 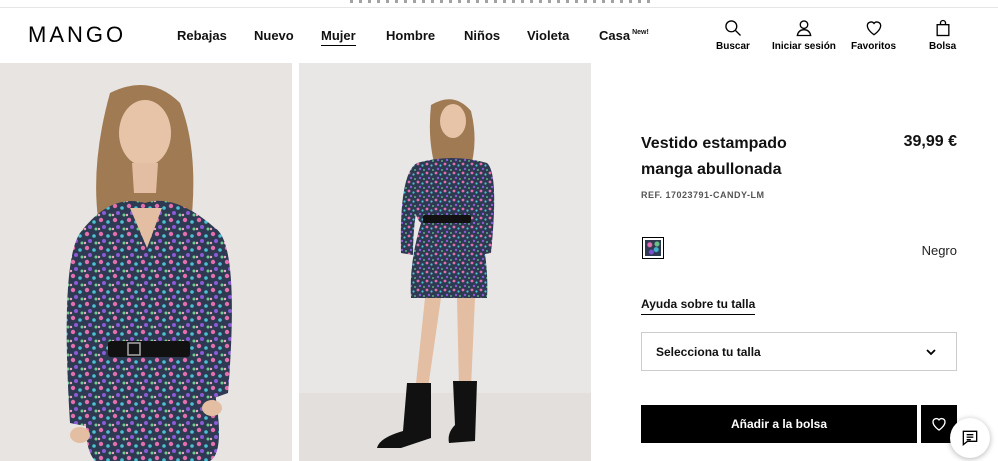 I want to click on bag-icon, so click(x=943, y=28).